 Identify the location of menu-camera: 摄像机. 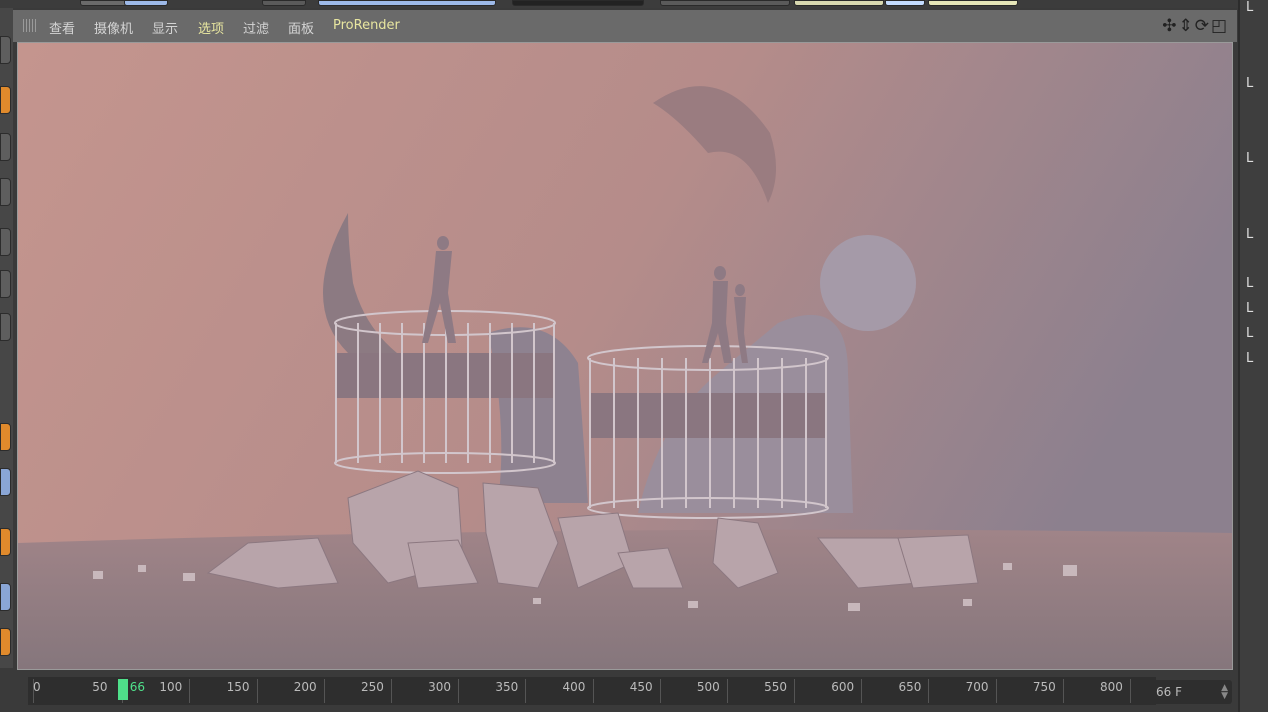
(113, 27).